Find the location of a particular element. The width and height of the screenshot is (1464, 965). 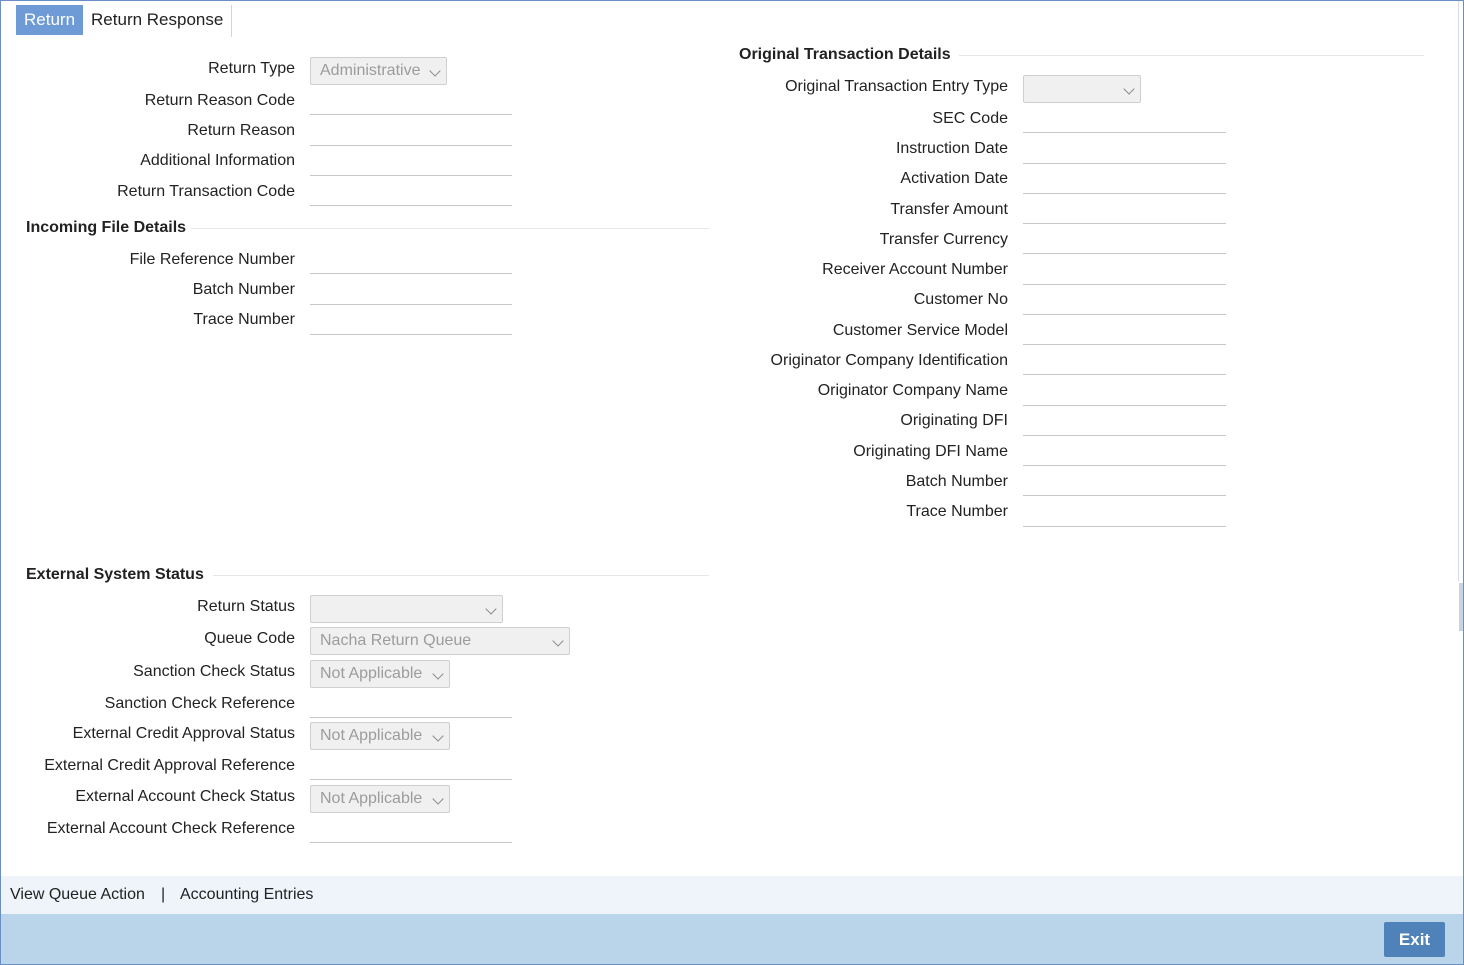

return-reason-code-row: Return Reason Code is located at coordinates (148, 103).